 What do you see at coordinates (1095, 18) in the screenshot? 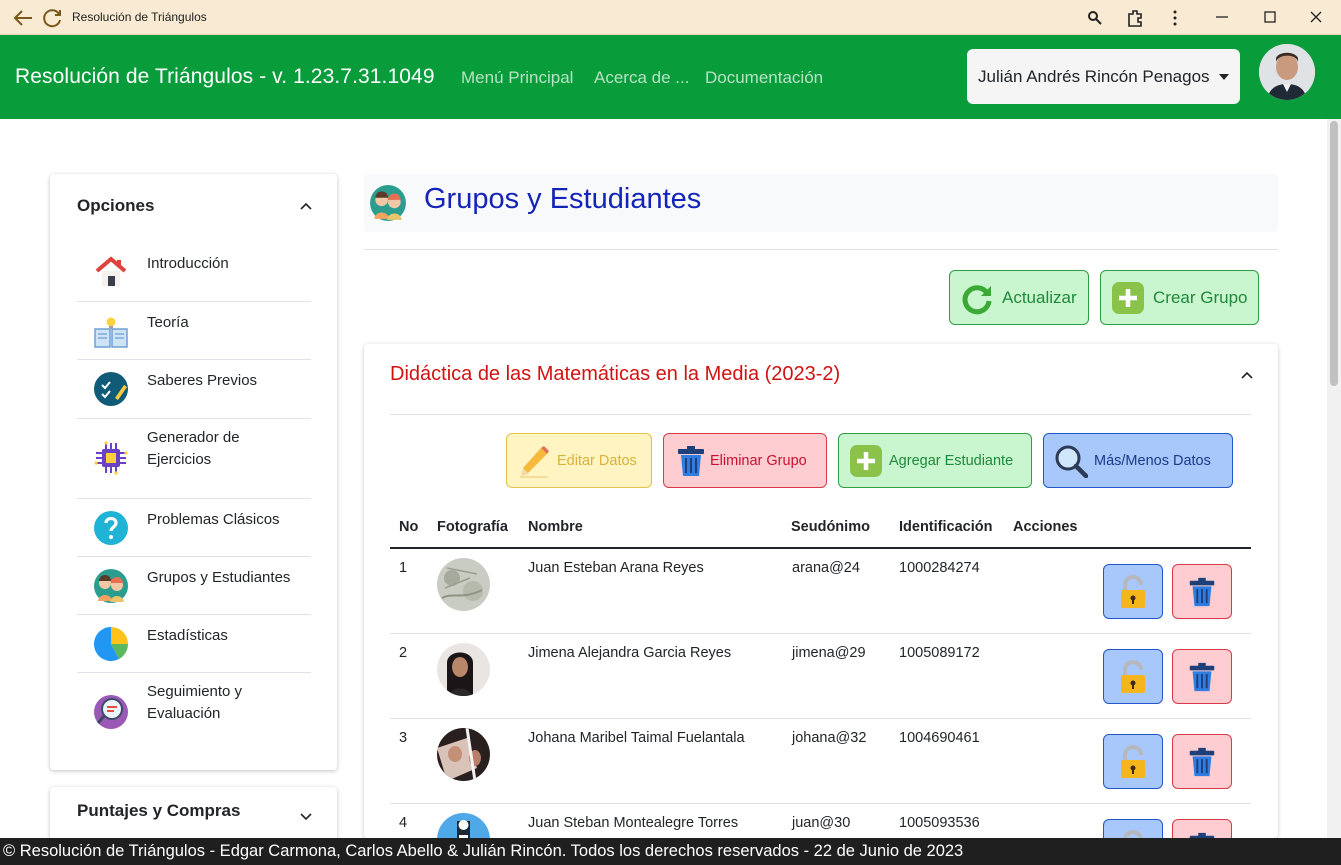
I see `zoom-icon` at bounding box center [1095, 18].